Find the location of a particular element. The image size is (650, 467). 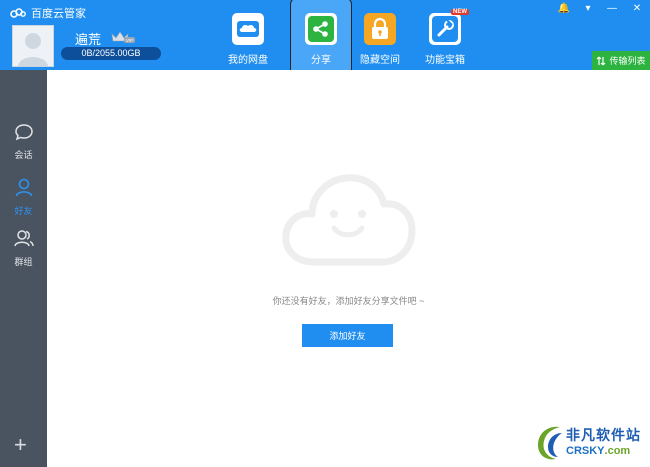

app-title-text: 百度云管家 is located at coordinates (58, 14).